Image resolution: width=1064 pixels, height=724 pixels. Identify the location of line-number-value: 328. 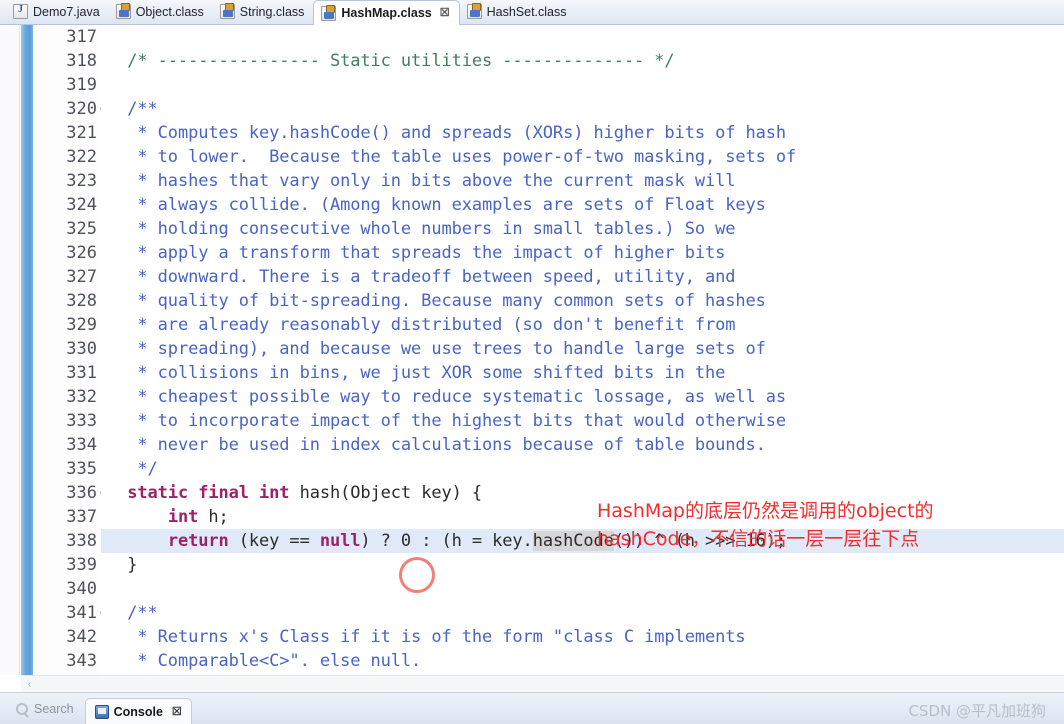
(81, 301).